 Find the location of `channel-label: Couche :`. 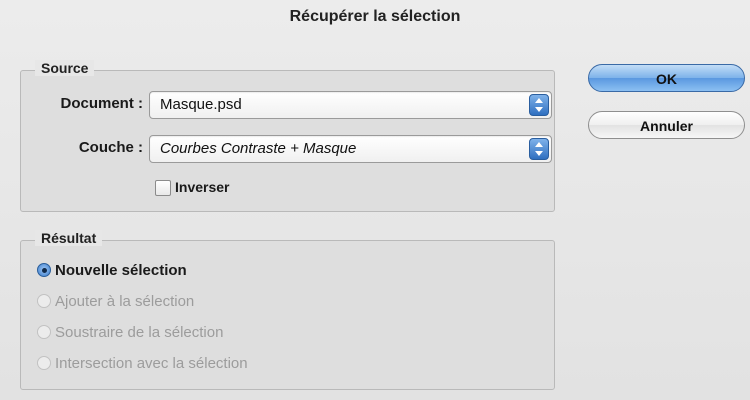

channel-label: Couche : is located at coordinates (110, 147).